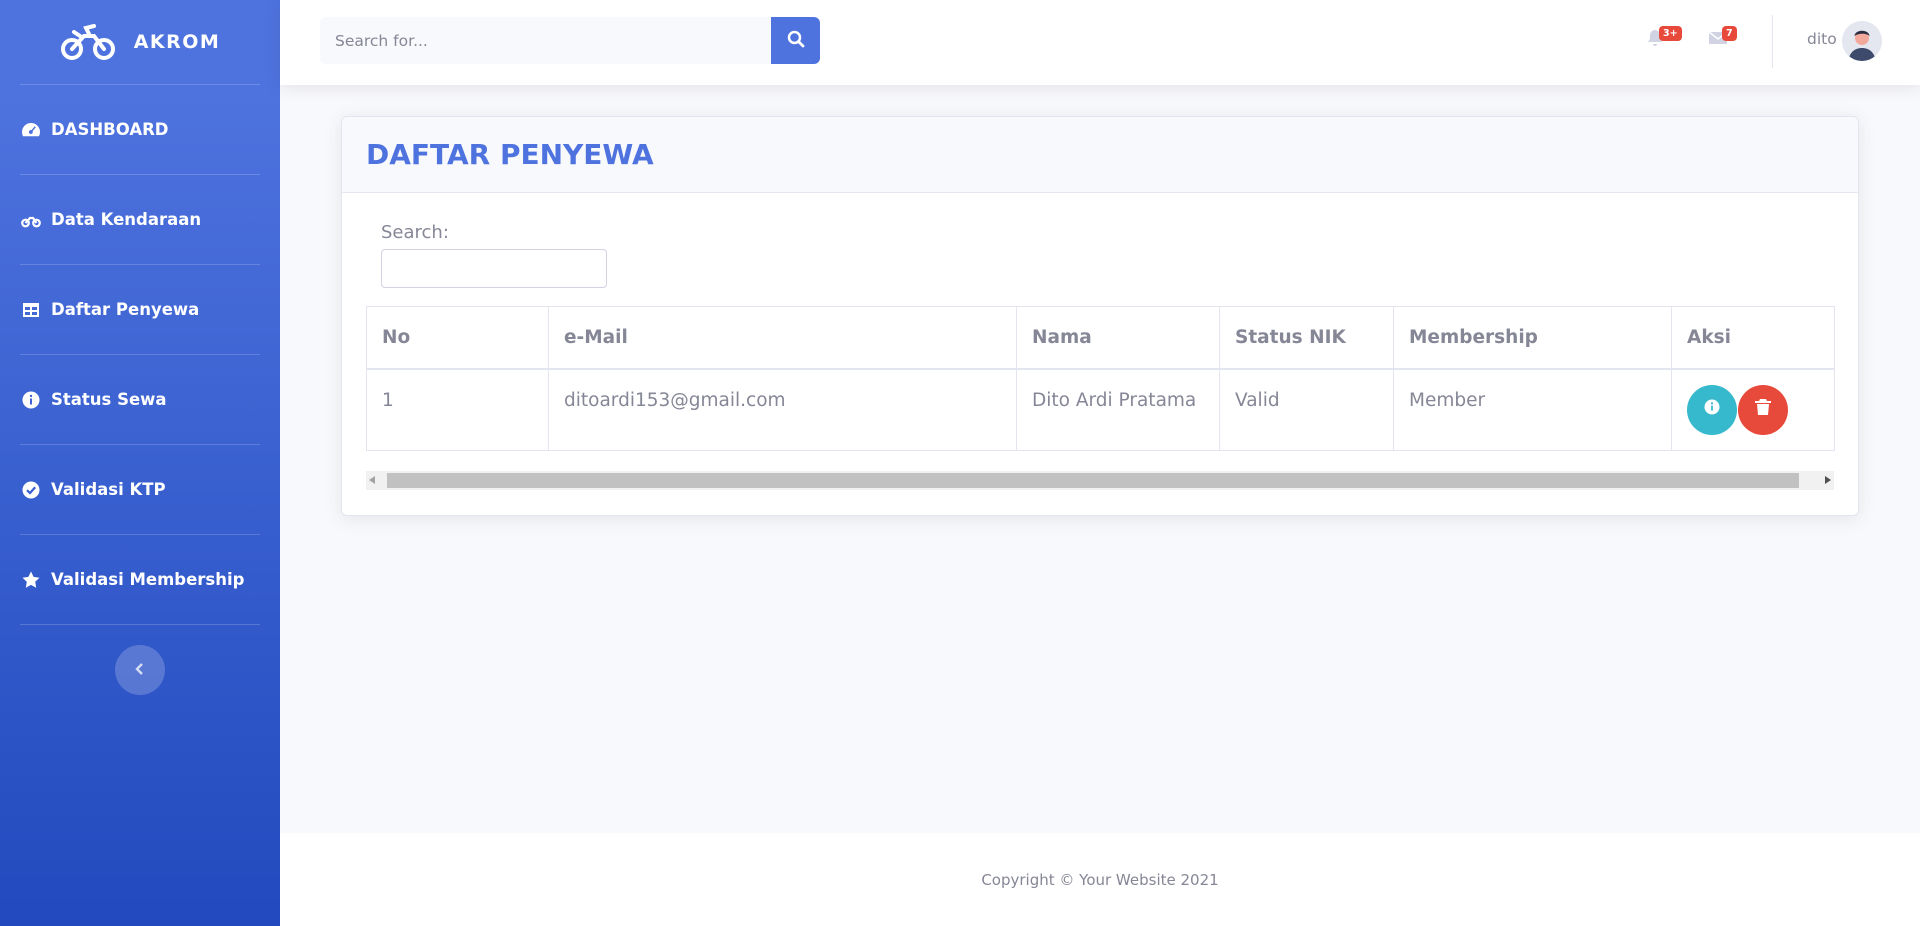  What do you see at coordinates (782, 409) in the screenshot?
I see `cell-email: ditoardi153@gmail.com` at bounding box center [782, 409].